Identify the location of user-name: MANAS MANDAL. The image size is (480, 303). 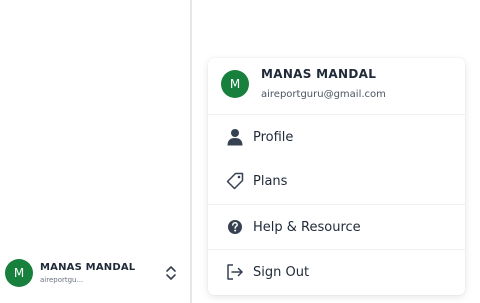
(319, 74).